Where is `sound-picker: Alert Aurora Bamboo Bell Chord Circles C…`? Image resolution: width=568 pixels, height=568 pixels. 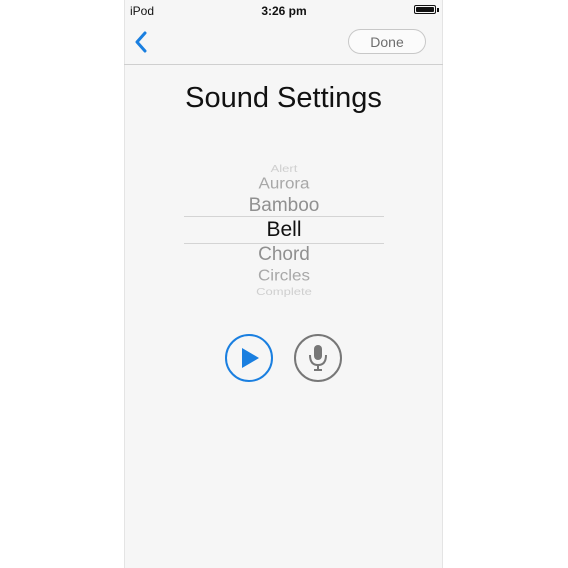
sound-picker: Alert Aurora Bamboo Bell Chord Circles C… is located at coordinates (284, 229).